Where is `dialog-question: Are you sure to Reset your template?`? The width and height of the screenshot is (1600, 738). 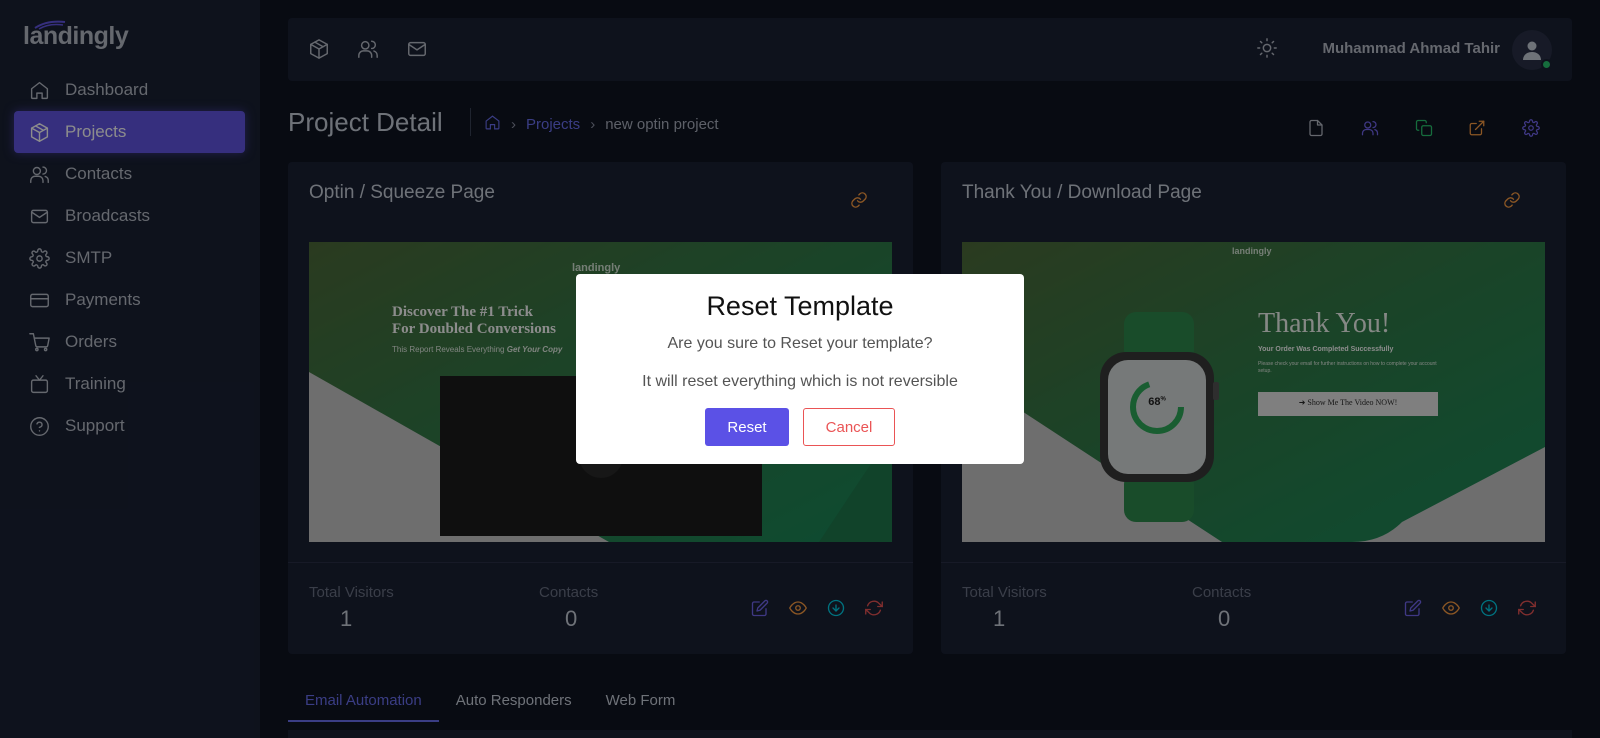 dialog-question: Are you sure to Reset your template? is located at coordinates (800, 343).